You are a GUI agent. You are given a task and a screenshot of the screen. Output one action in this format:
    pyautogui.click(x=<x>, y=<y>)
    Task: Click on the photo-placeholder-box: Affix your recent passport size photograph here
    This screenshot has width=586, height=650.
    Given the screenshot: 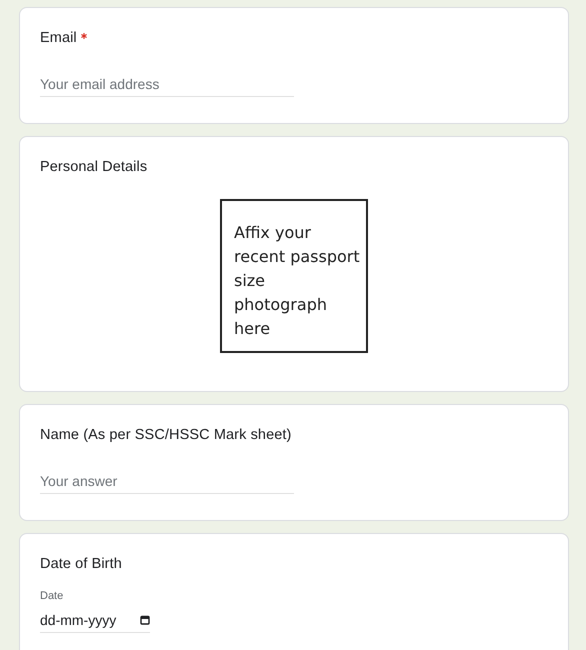 What is the action you would take?
    pyautogui.click(x=294, y=276)
    